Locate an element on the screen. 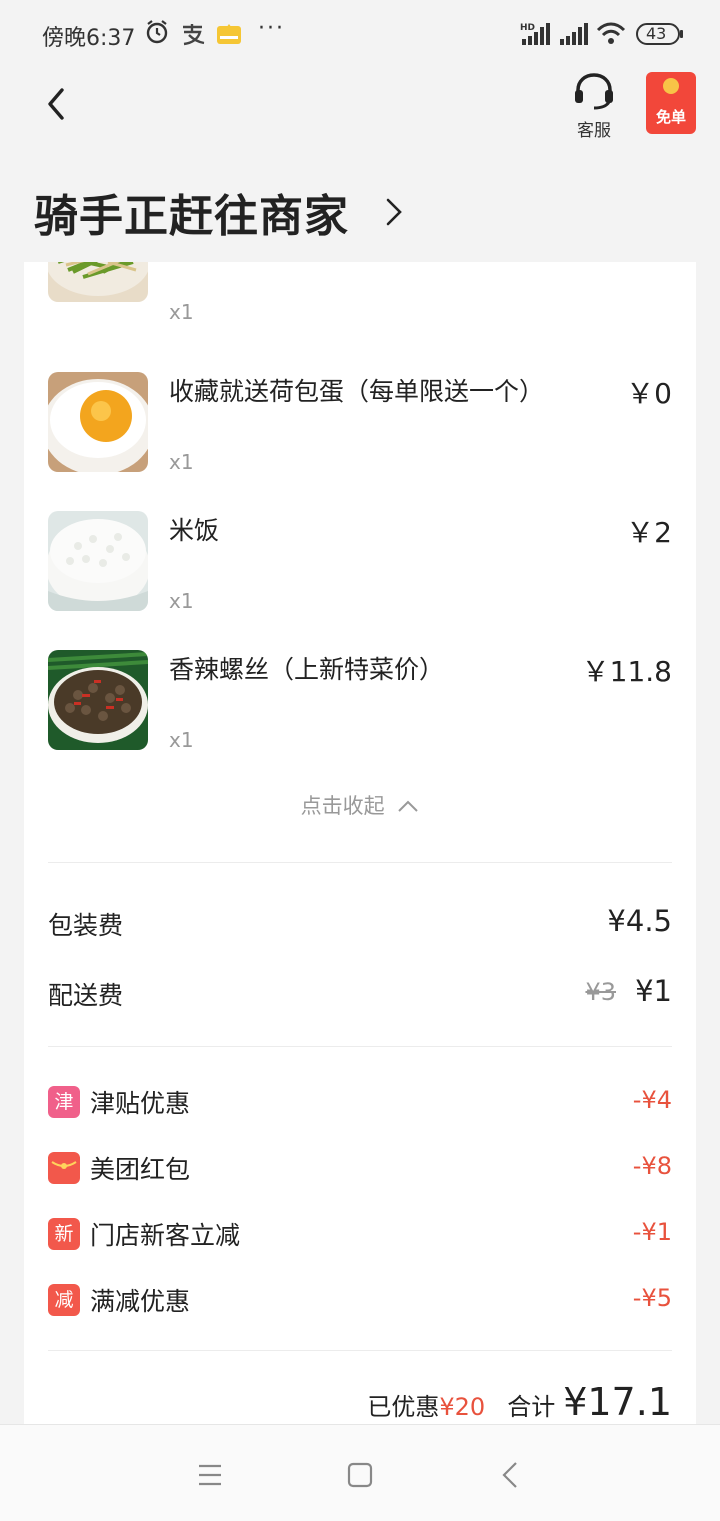 This screenshot has height=1521, width=720. menu-button is located at coordinates (210, 1475).